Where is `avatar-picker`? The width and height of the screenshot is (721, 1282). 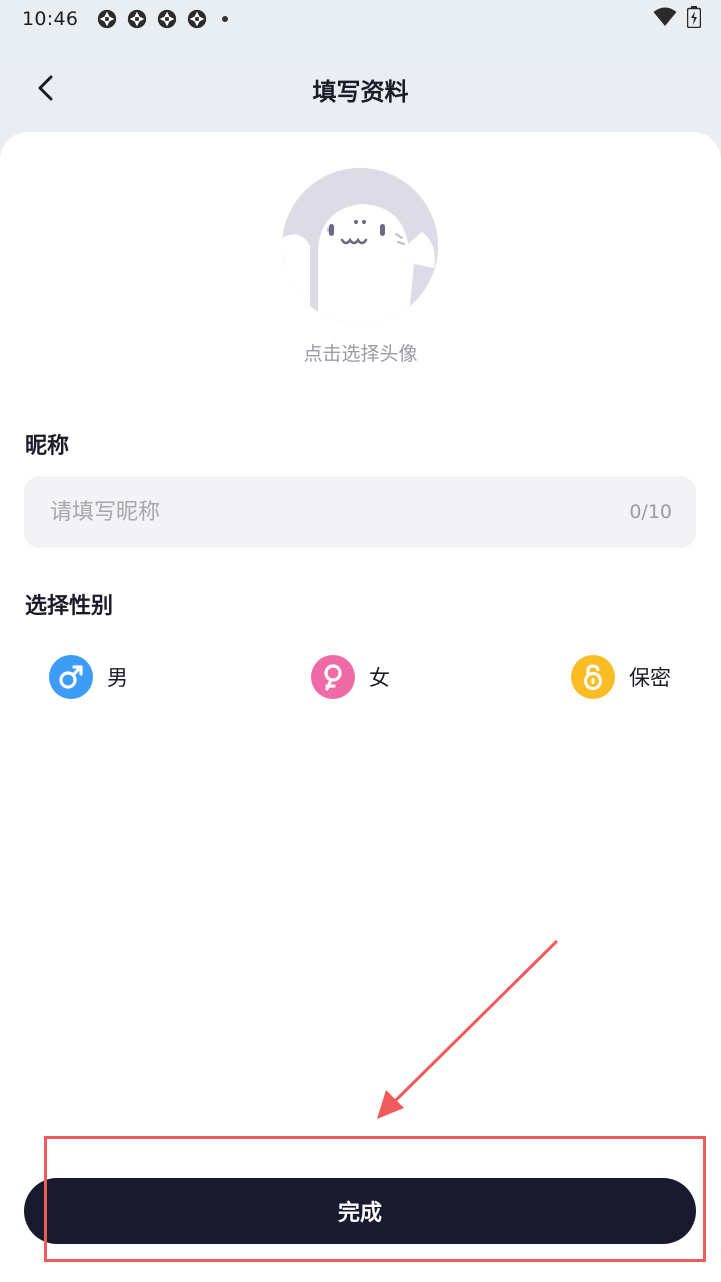
avatar-picker is located at coordinates (360, 246).